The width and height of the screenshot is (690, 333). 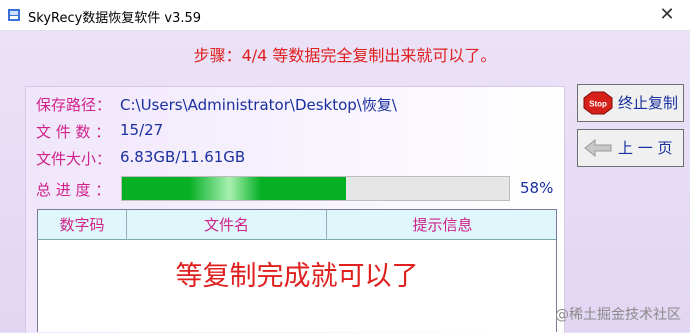 I want to click on file-size-label: 文件大小：, so click(x=74, y=159).